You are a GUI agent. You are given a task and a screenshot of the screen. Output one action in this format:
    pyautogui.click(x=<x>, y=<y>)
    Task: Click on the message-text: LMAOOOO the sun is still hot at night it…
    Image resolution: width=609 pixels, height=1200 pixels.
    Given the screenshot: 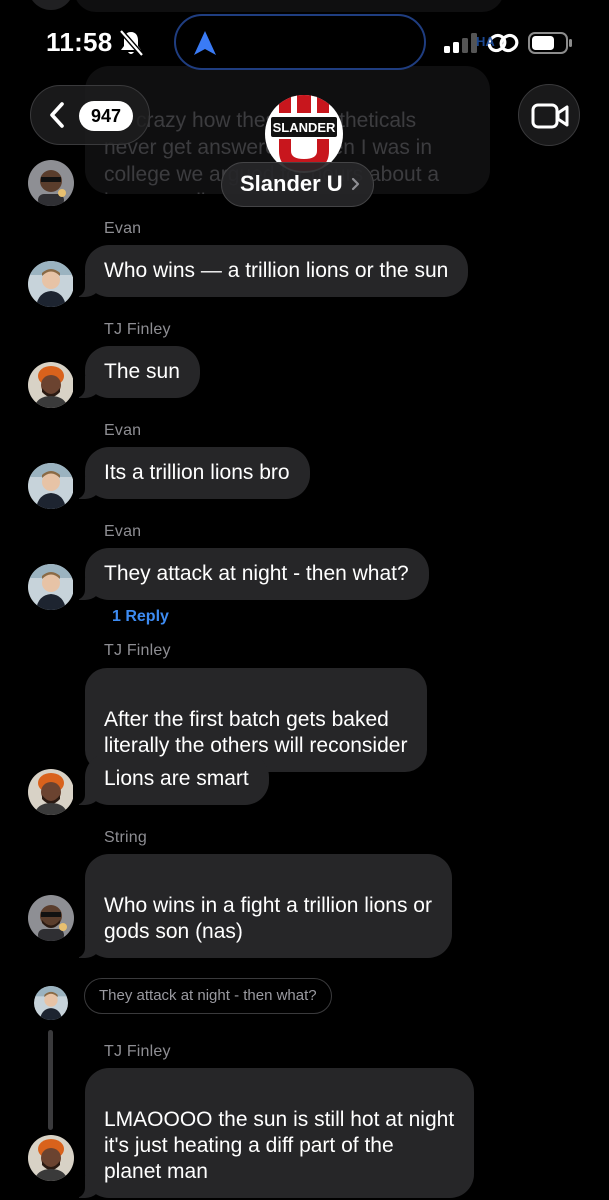 What is the action you would take?
    pyautogui.click(x=279, y=1145)
    